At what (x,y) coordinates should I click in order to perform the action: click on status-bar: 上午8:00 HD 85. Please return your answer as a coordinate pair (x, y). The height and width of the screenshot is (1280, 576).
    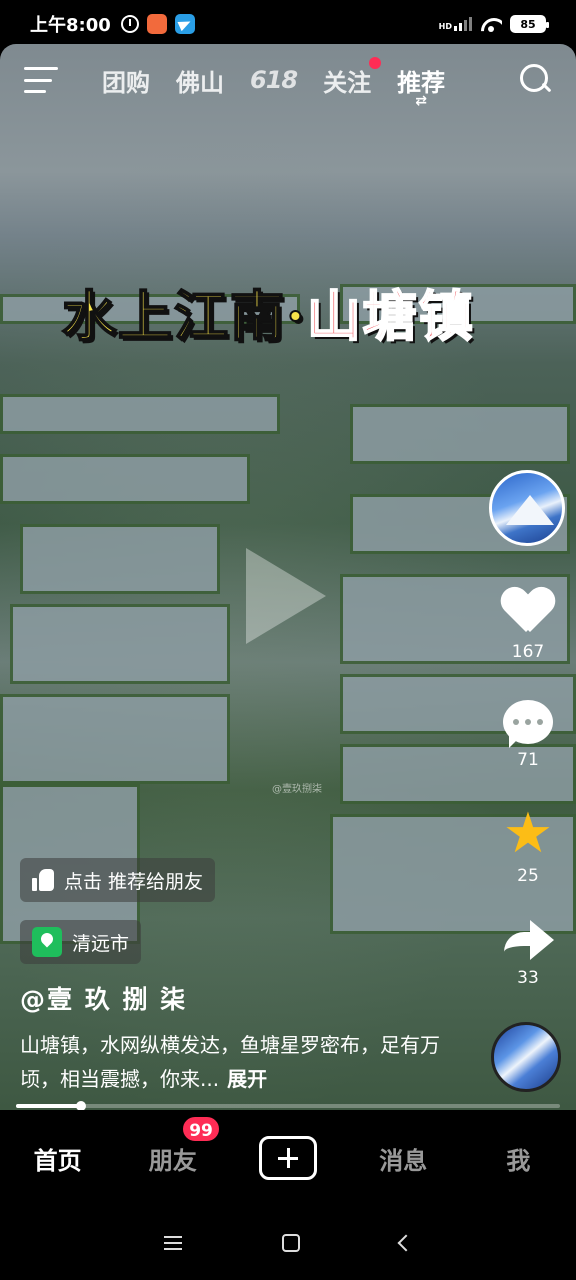
    Looking at the image, I should click on (288, 24).